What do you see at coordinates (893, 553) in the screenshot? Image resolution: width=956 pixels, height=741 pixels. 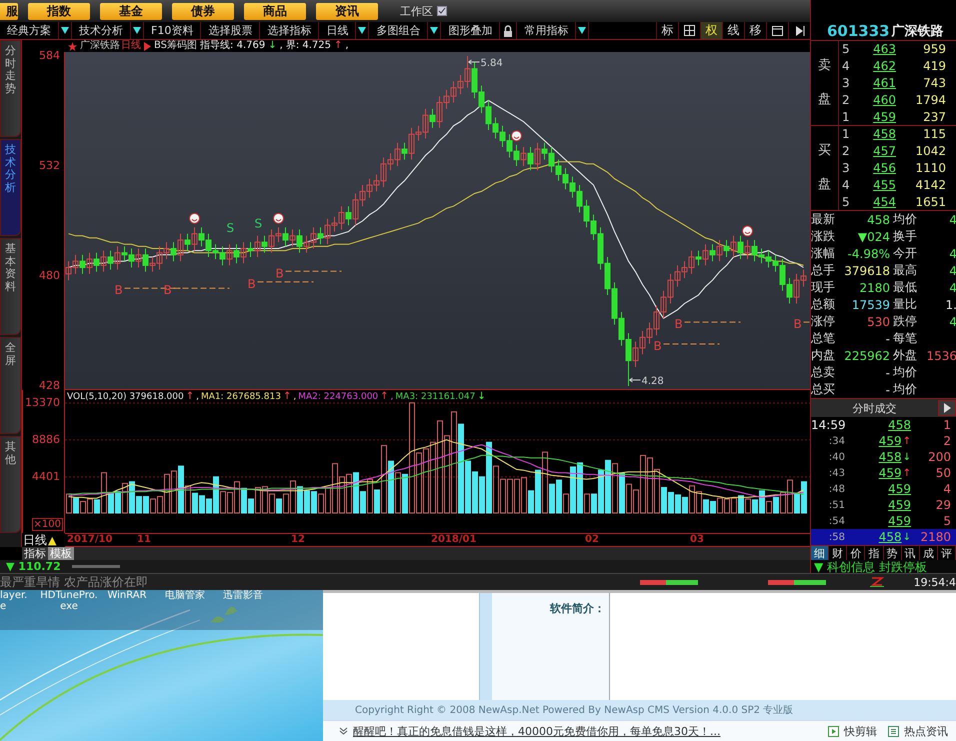 I see `info-tab: 势` at bounding box center [893, 553].